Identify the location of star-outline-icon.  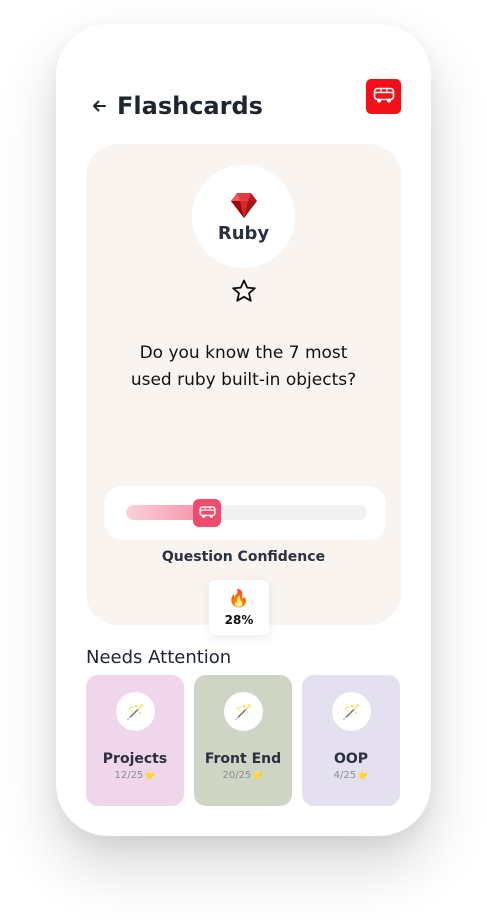
(244, 291).